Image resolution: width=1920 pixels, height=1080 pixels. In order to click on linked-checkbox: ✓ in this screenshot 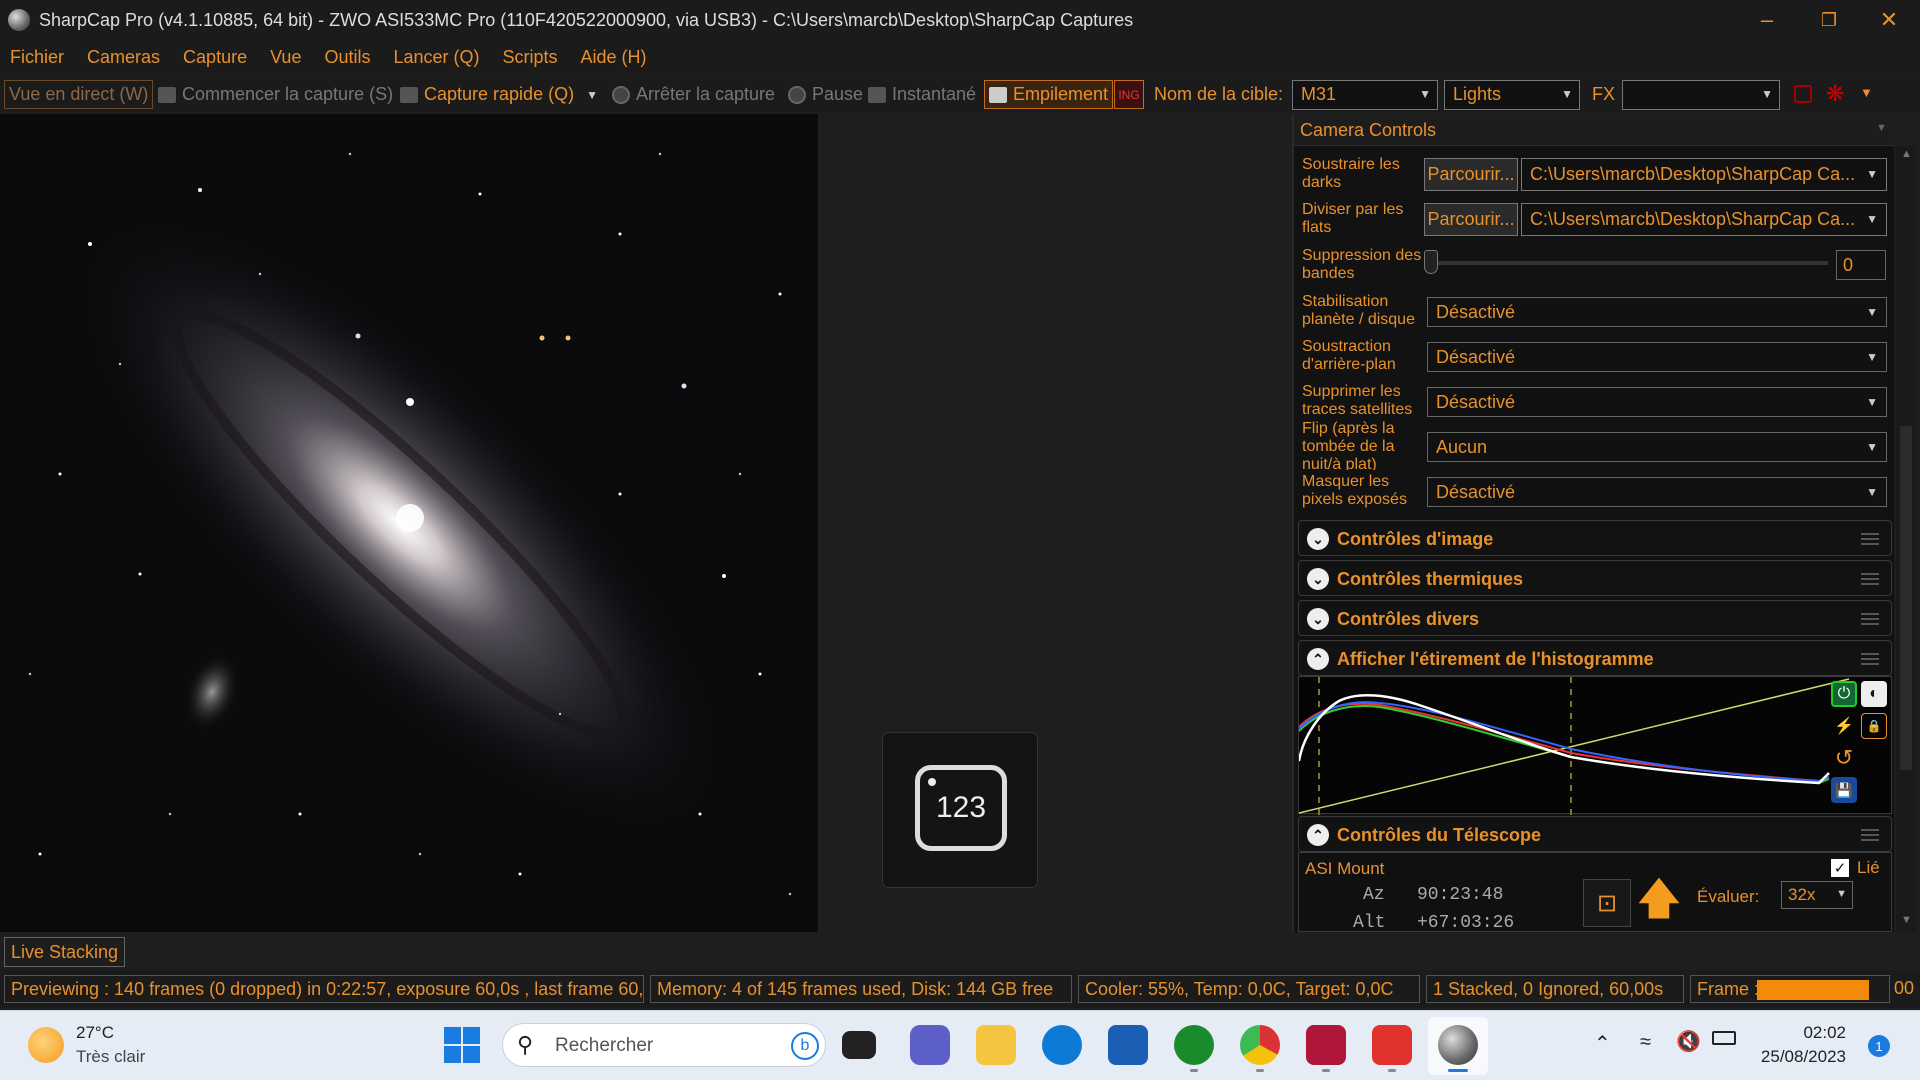, I will do `click(1840, 868)`.